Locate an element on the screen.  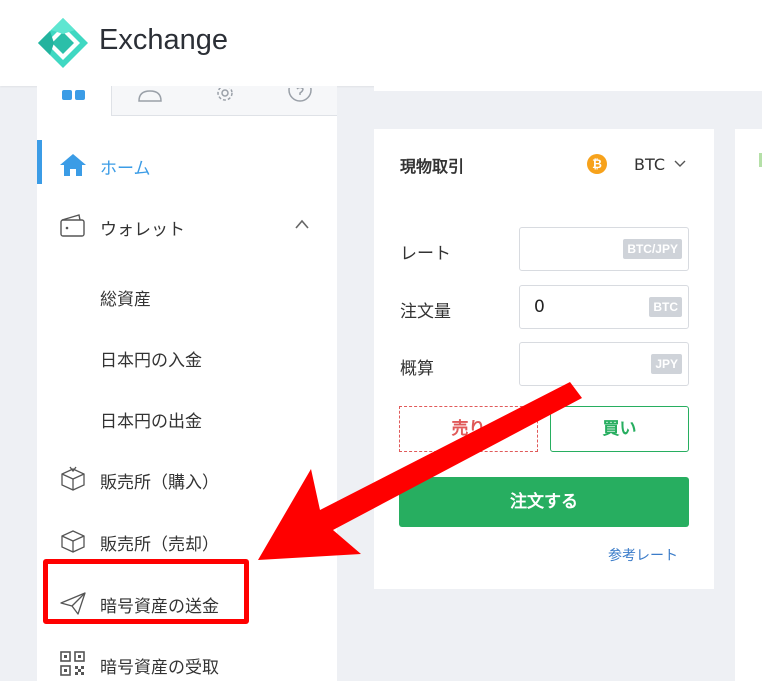
box-out-icon is located at coordinates (73, 541).